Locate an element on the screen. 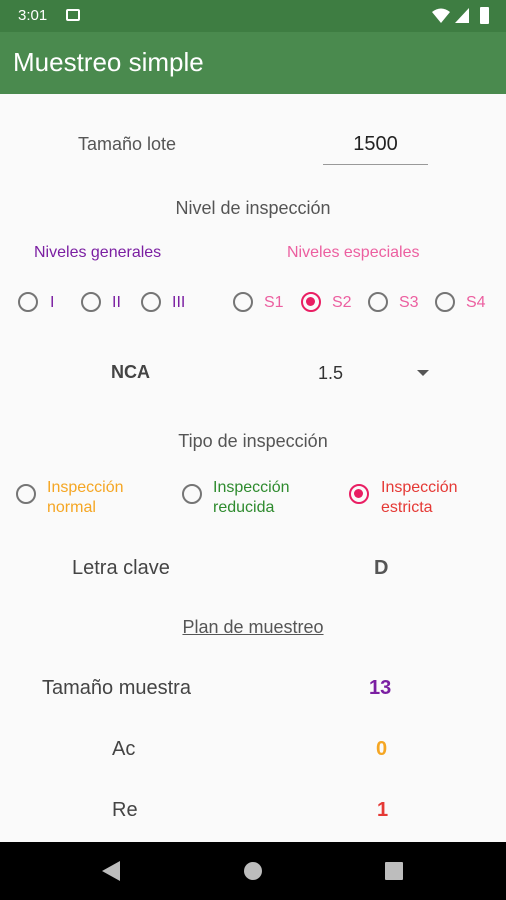 The width and height of the screenshot is (506, 900). sample-size-label: Tamaño muestra is located at coordinates (116, 688).